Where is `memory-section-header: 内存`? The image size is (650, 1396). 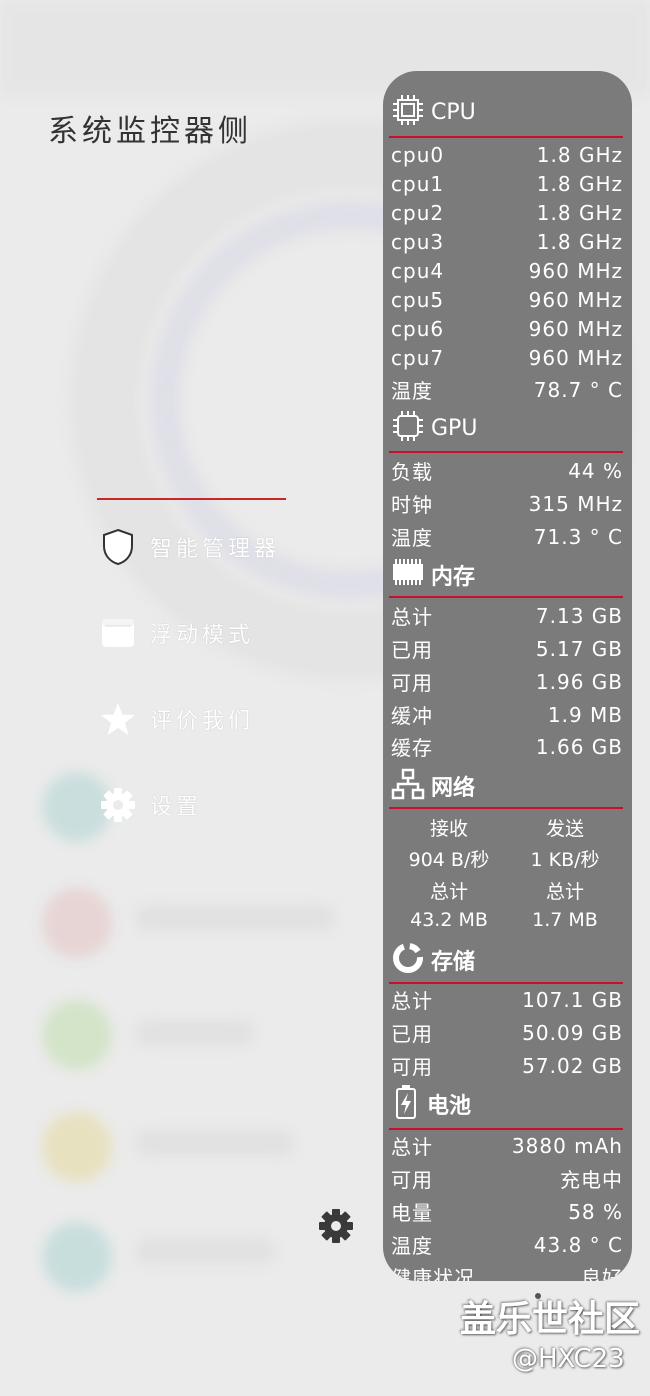
memory-section-header: 内存 is located at coordinates (433, 575).